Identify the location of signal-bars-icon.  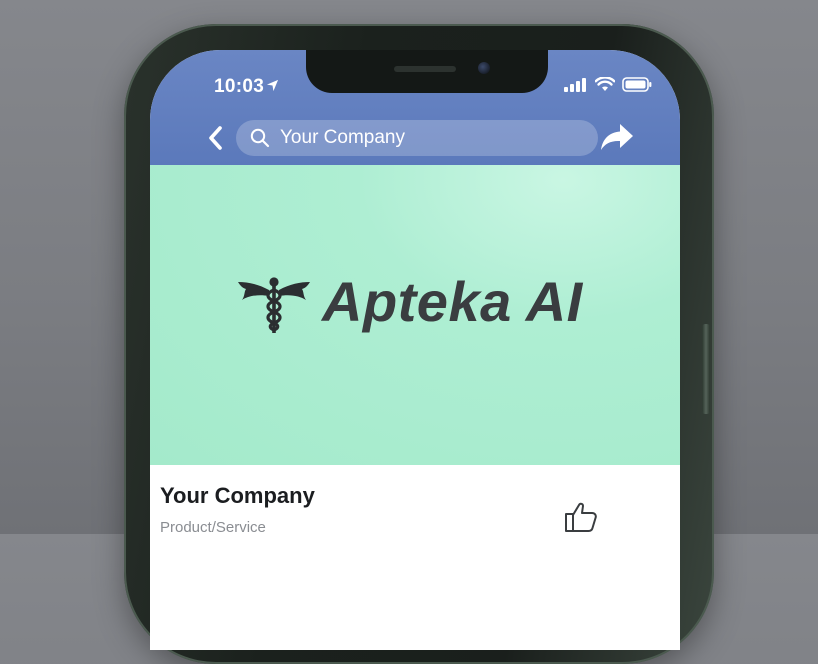
(575, 84).